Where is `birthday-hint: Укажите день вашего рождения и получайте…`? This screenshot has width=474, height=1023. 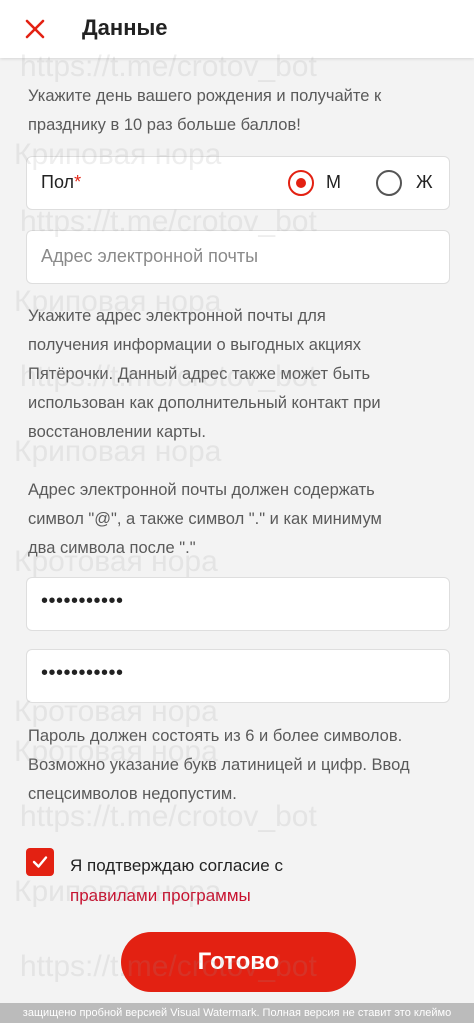 birthday-hint: Укажите день вашего рождения и получайте… is located at coordinates (205, 110).